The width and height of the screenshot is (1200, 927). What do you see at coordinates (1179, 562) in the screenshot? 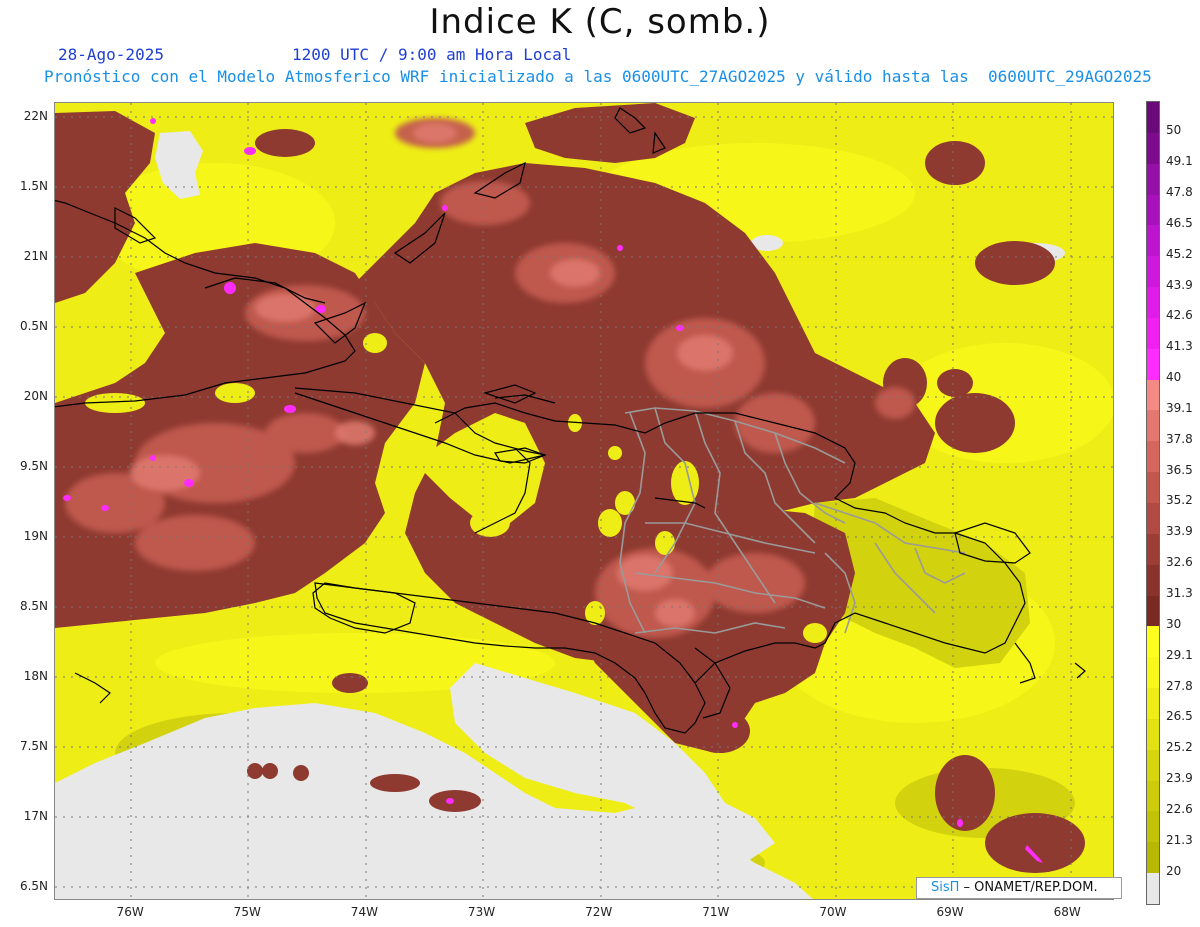
I see `colorbar-label: 32.6` at bounding box center [1179, 562].